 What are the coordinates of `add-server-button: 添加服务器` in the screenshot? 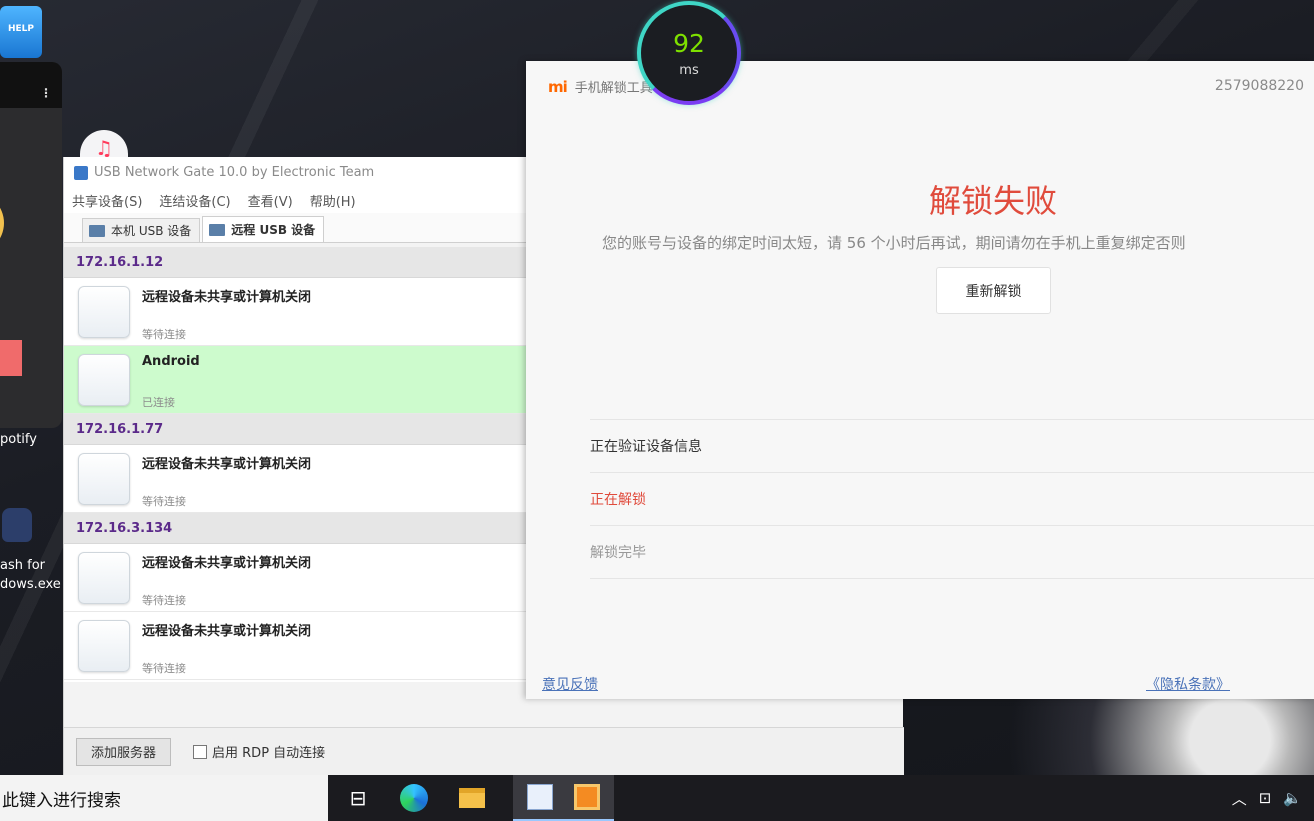 It's located at (124, 751).